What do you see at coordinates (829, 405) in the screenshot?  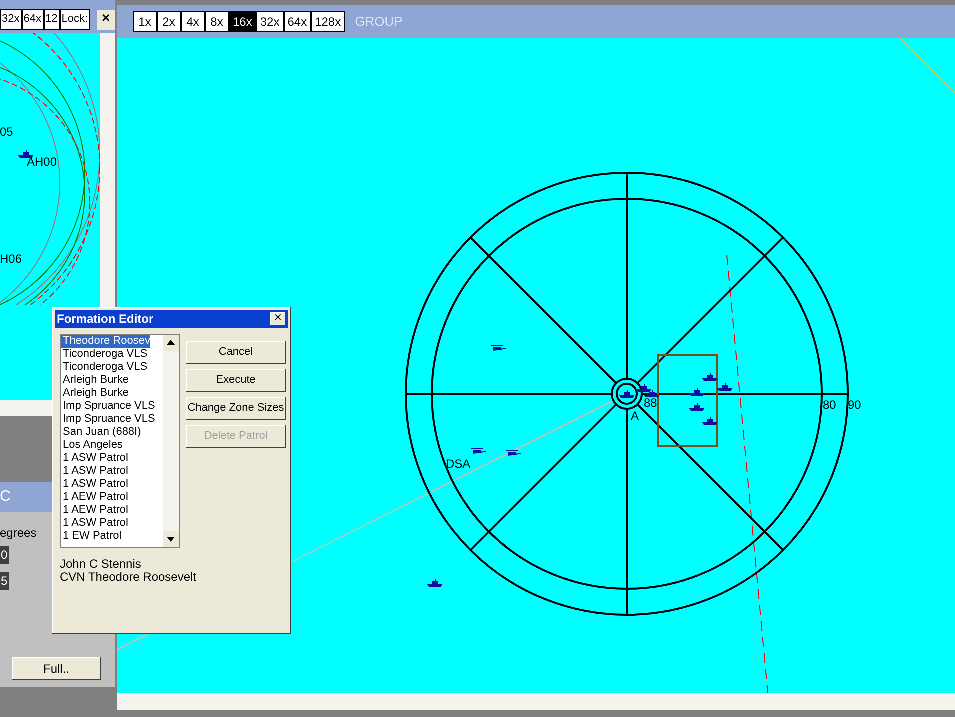 I see `range-label: 80` at bounding box center [829, 405].